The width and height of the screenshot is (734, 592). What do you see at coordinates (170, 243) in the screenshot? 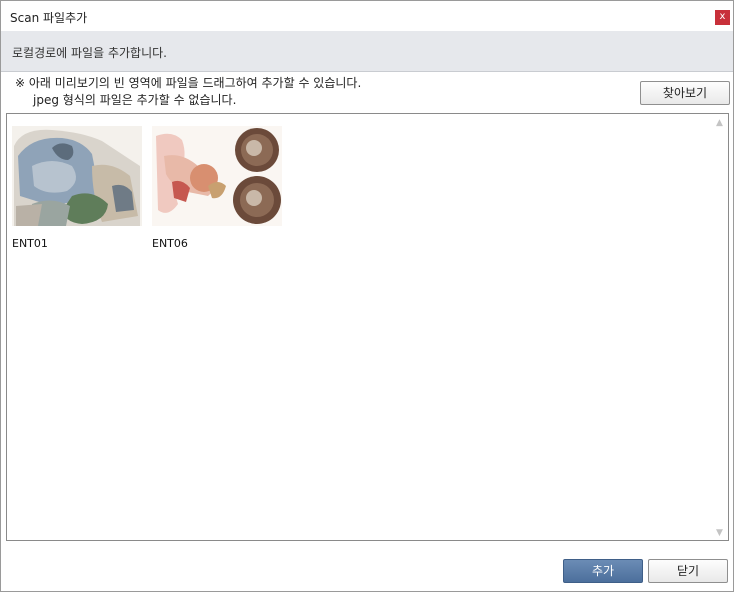
I see `file-name: ENT06` at bounding box center [170, 243].